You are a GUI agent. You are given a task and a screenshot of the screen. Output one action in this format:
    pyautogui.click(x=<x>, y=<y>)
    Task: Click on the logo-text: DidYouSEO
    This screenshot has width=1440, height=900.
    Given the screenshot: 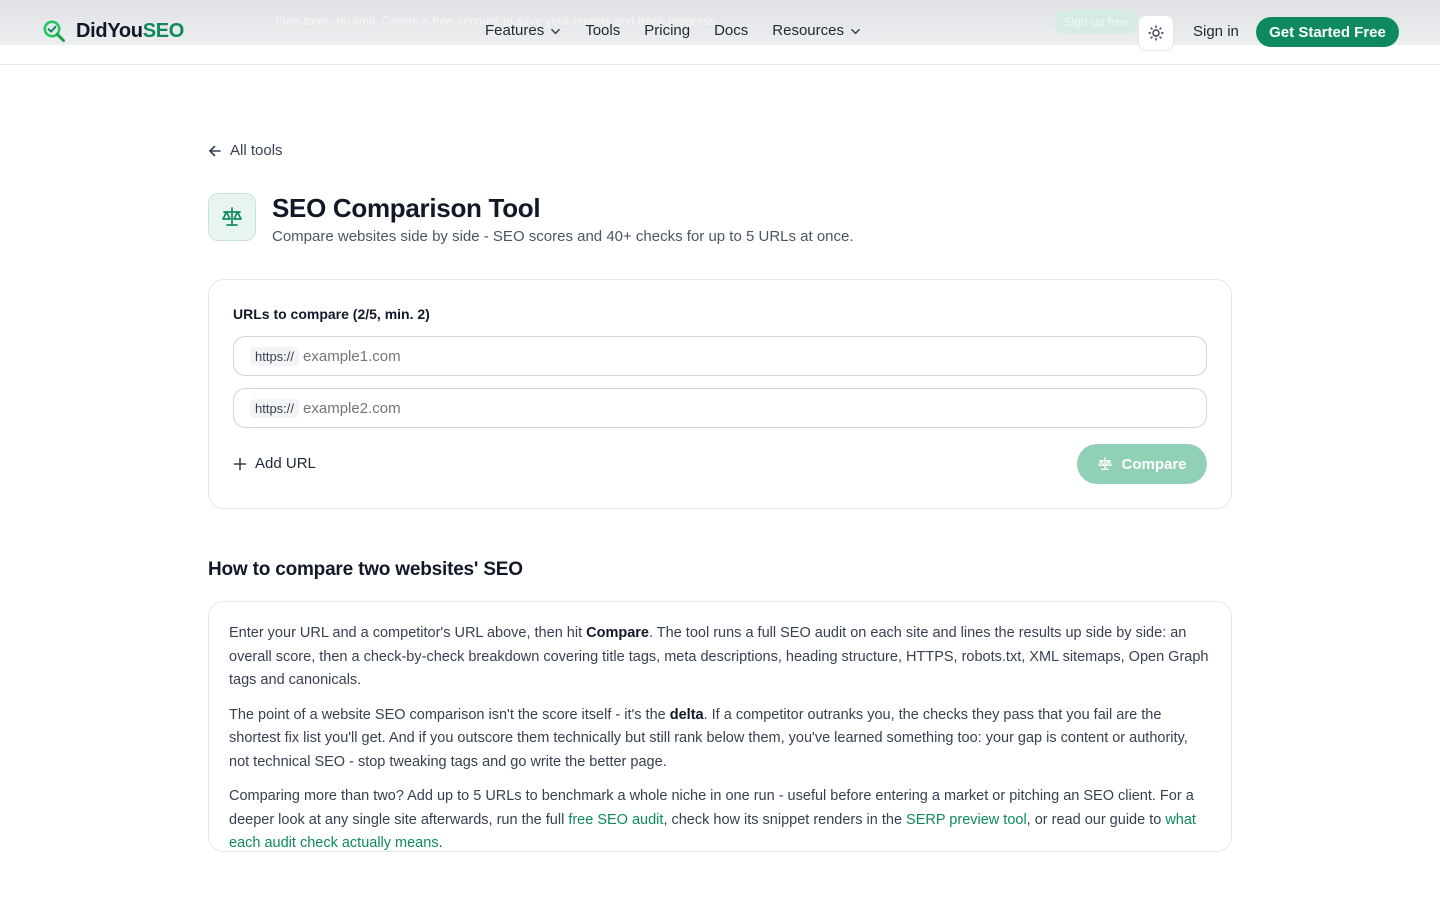 What is the action you would take?
    pyautogui.click(x=130, y=31)
    